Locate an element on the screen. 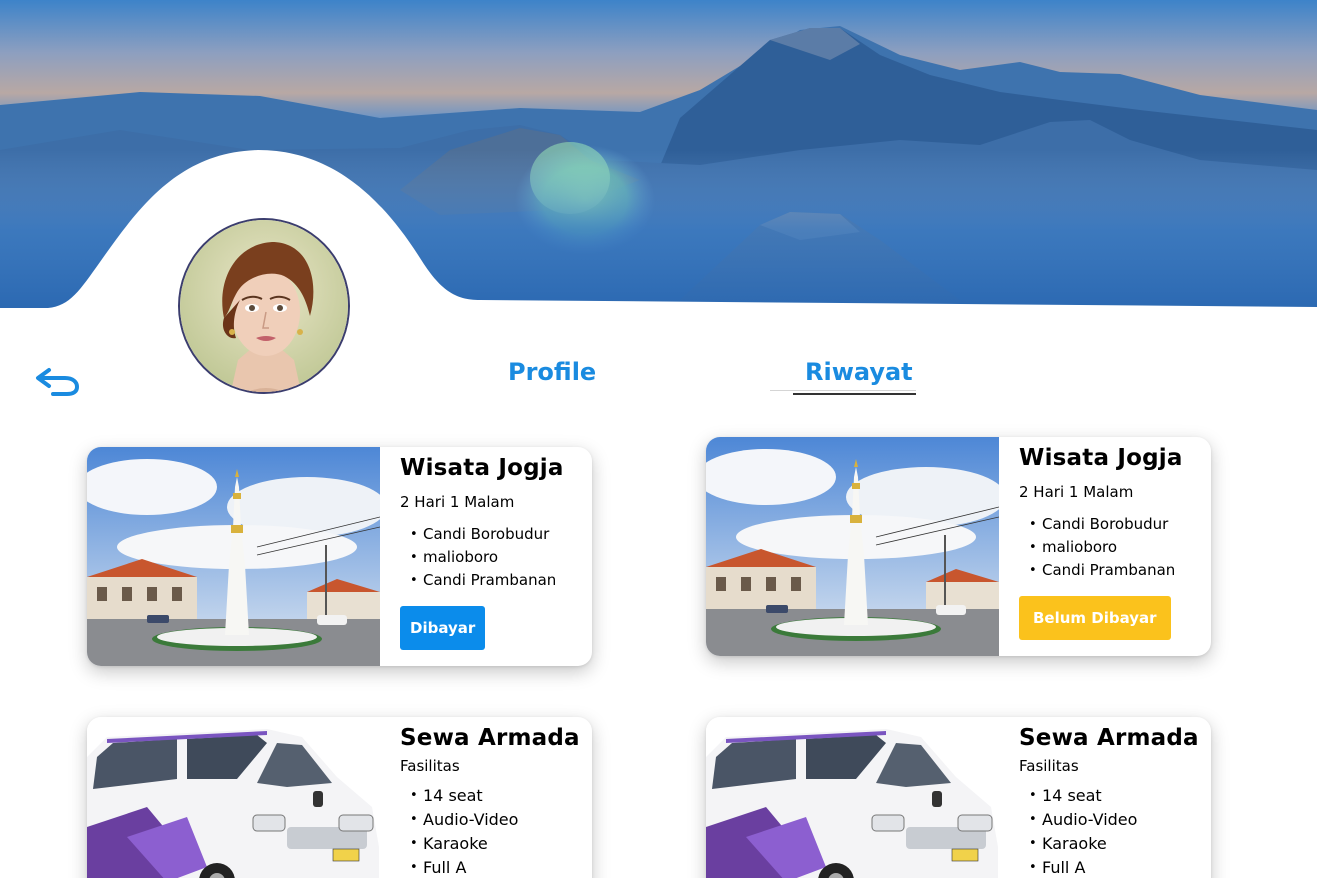  tab-profile: Profile is located at coordinates (552, 372).